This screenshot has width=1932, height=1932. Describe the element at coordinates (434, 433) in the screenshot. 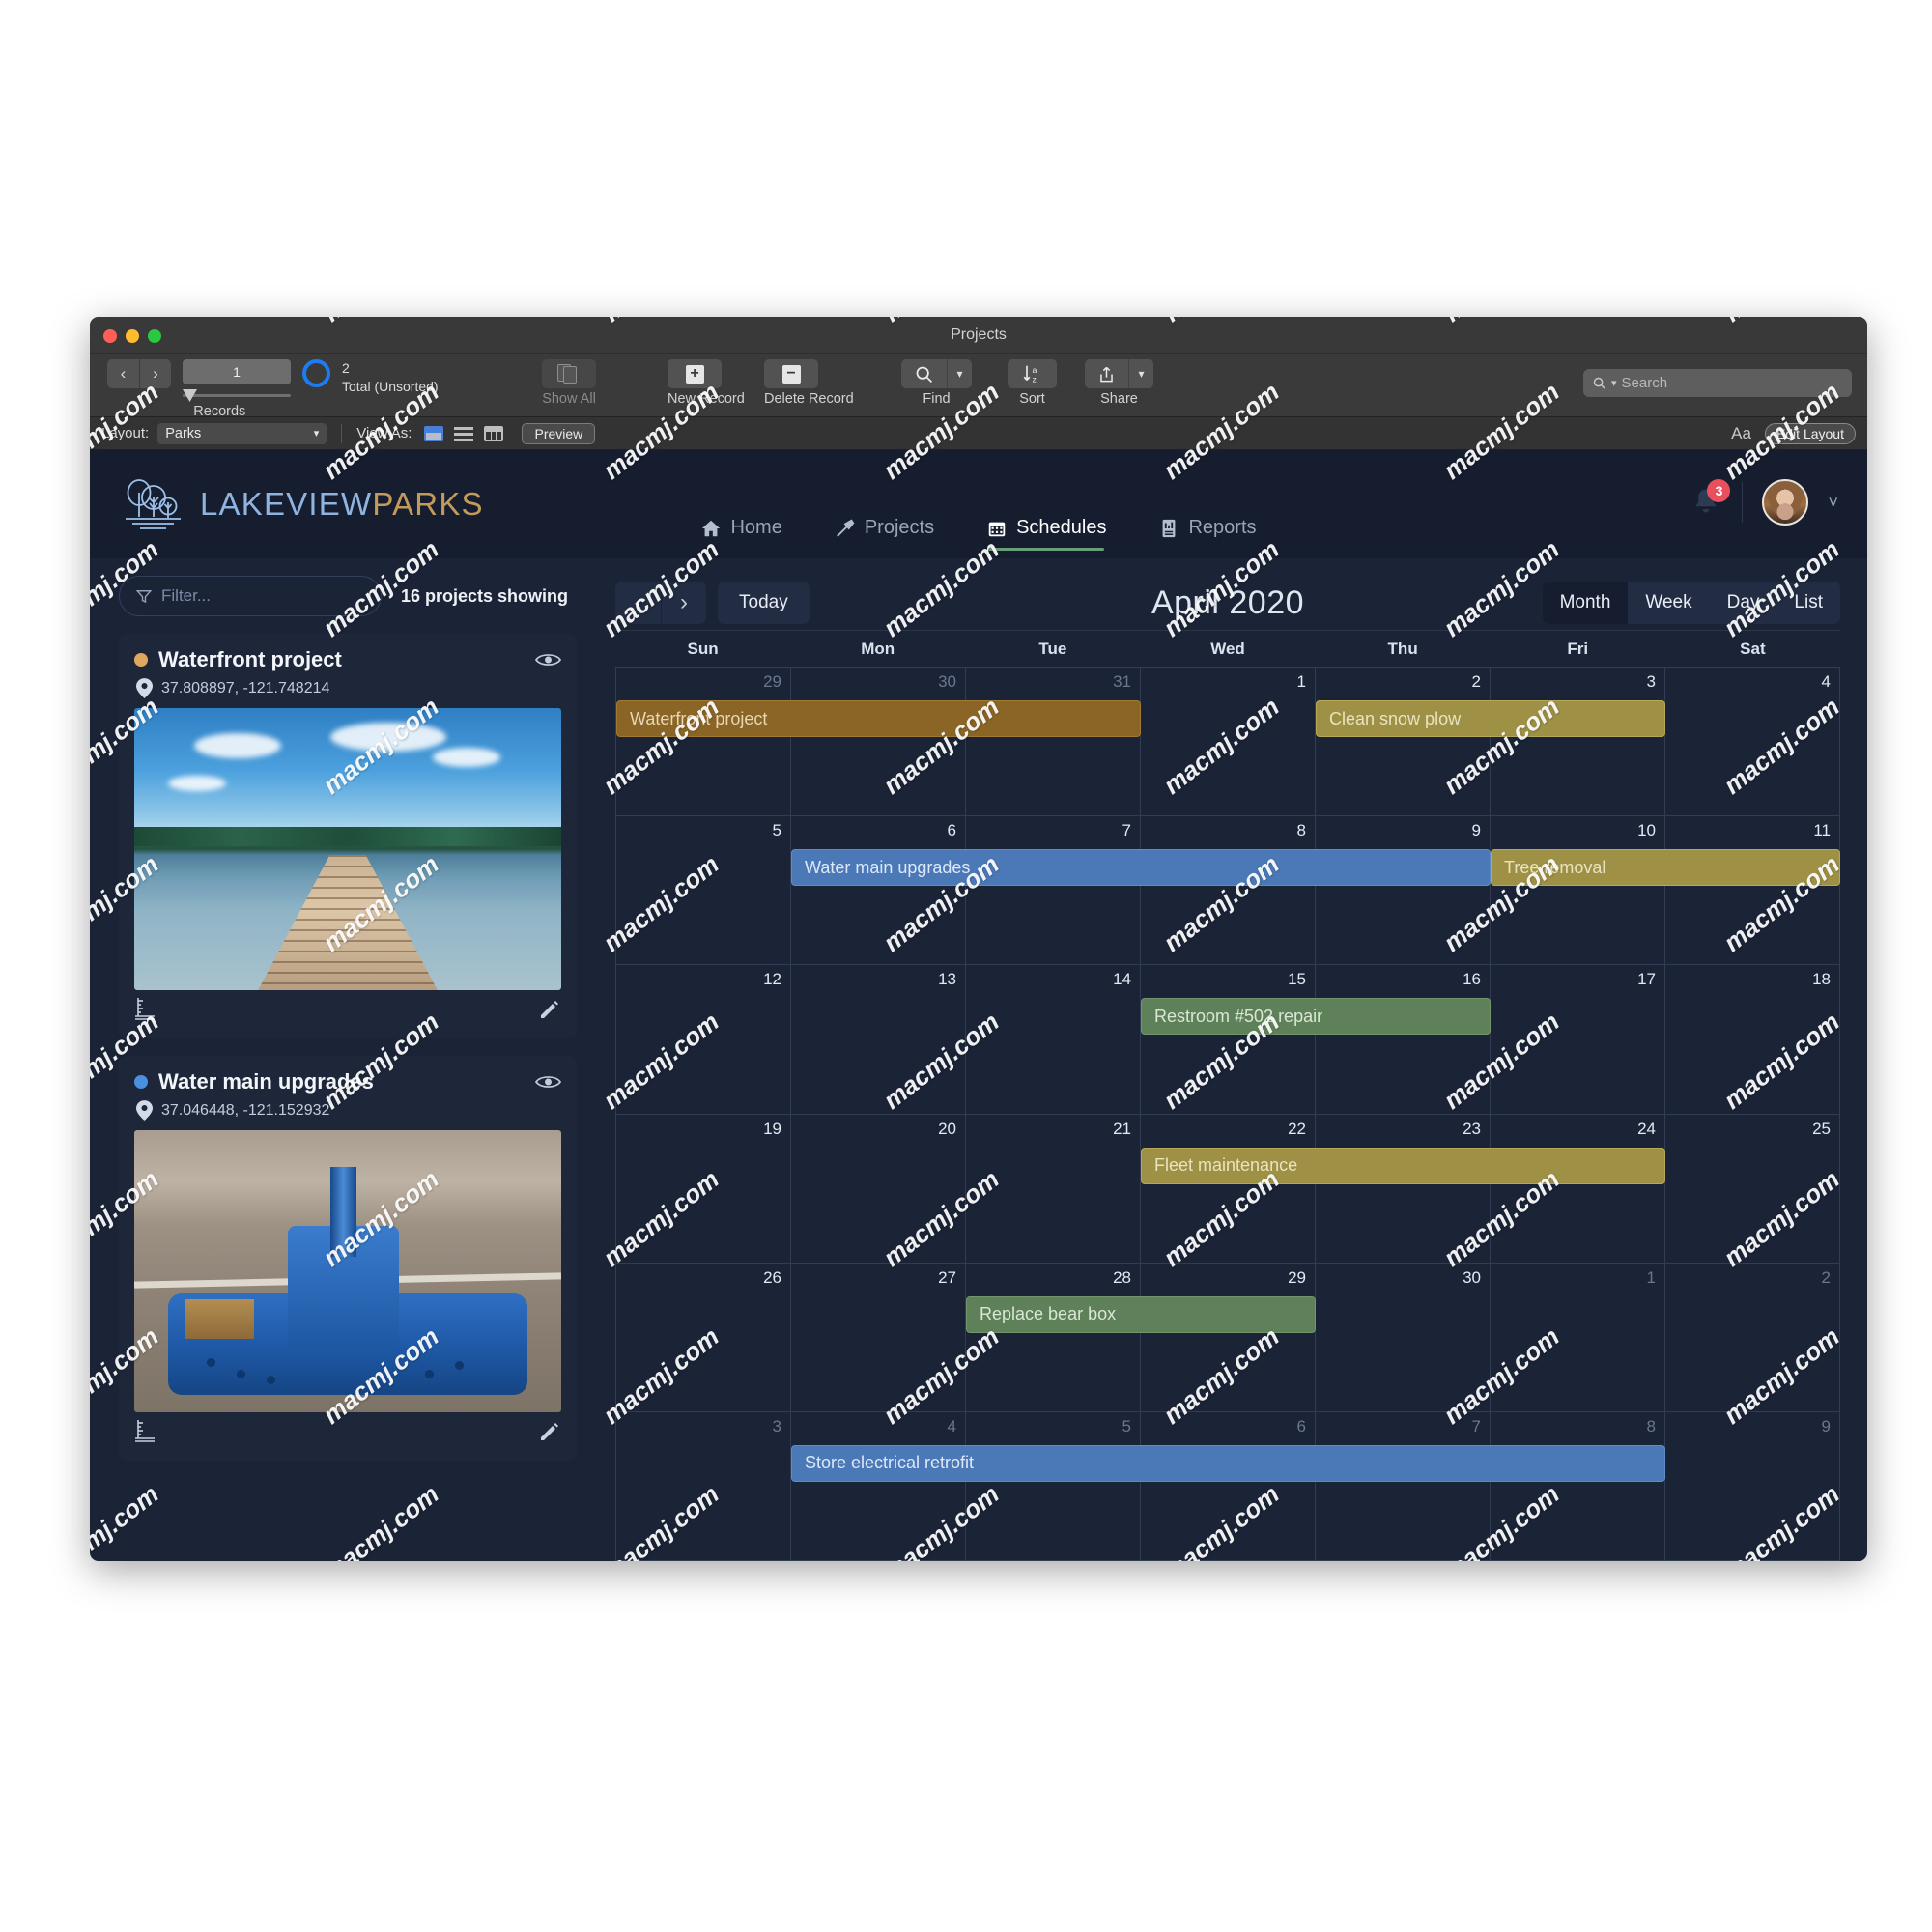

I see `form-view-icon` at that location.